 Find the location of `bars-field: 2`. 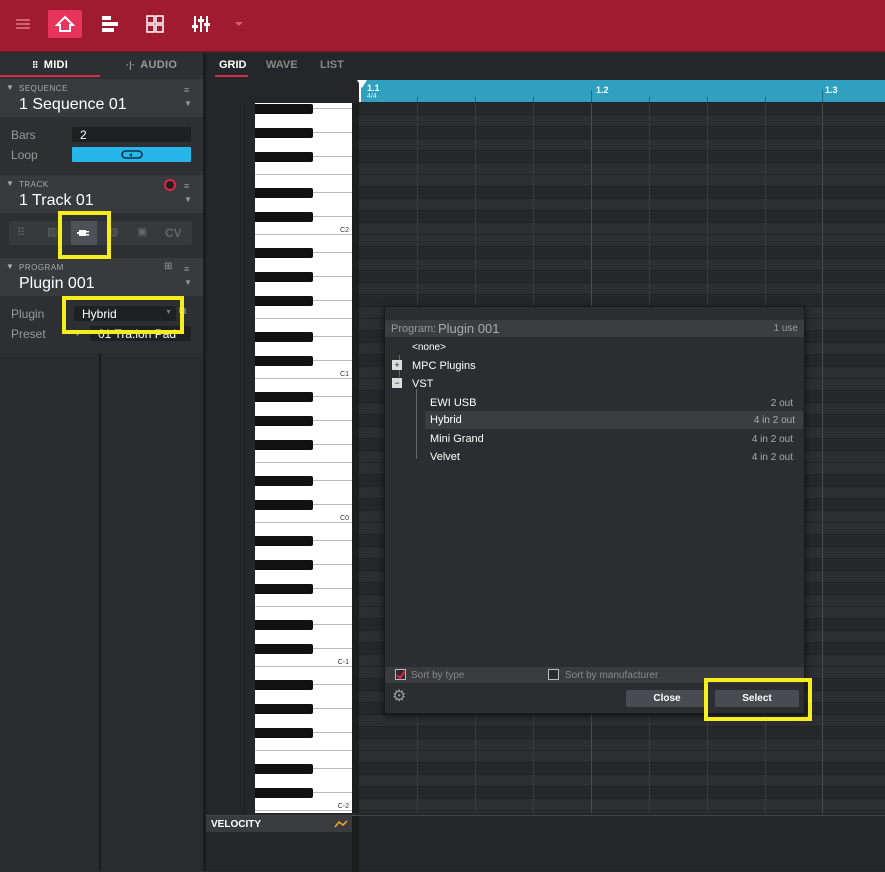

bars-field: 2 is located at coordinates (131, 134).